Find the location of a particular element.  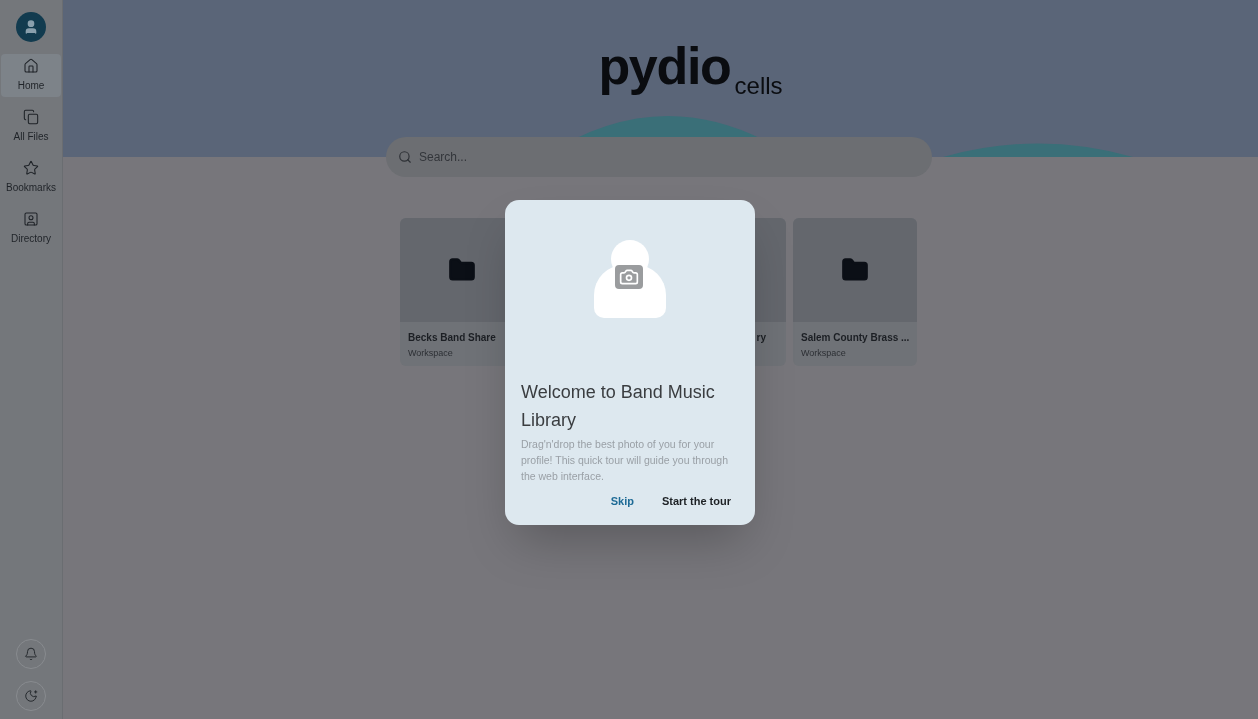

dialog-text: Drag'n'drop the best photo of you for your profile! This quick tour will guide you through the web interface. is located at coordinates (624, 460).